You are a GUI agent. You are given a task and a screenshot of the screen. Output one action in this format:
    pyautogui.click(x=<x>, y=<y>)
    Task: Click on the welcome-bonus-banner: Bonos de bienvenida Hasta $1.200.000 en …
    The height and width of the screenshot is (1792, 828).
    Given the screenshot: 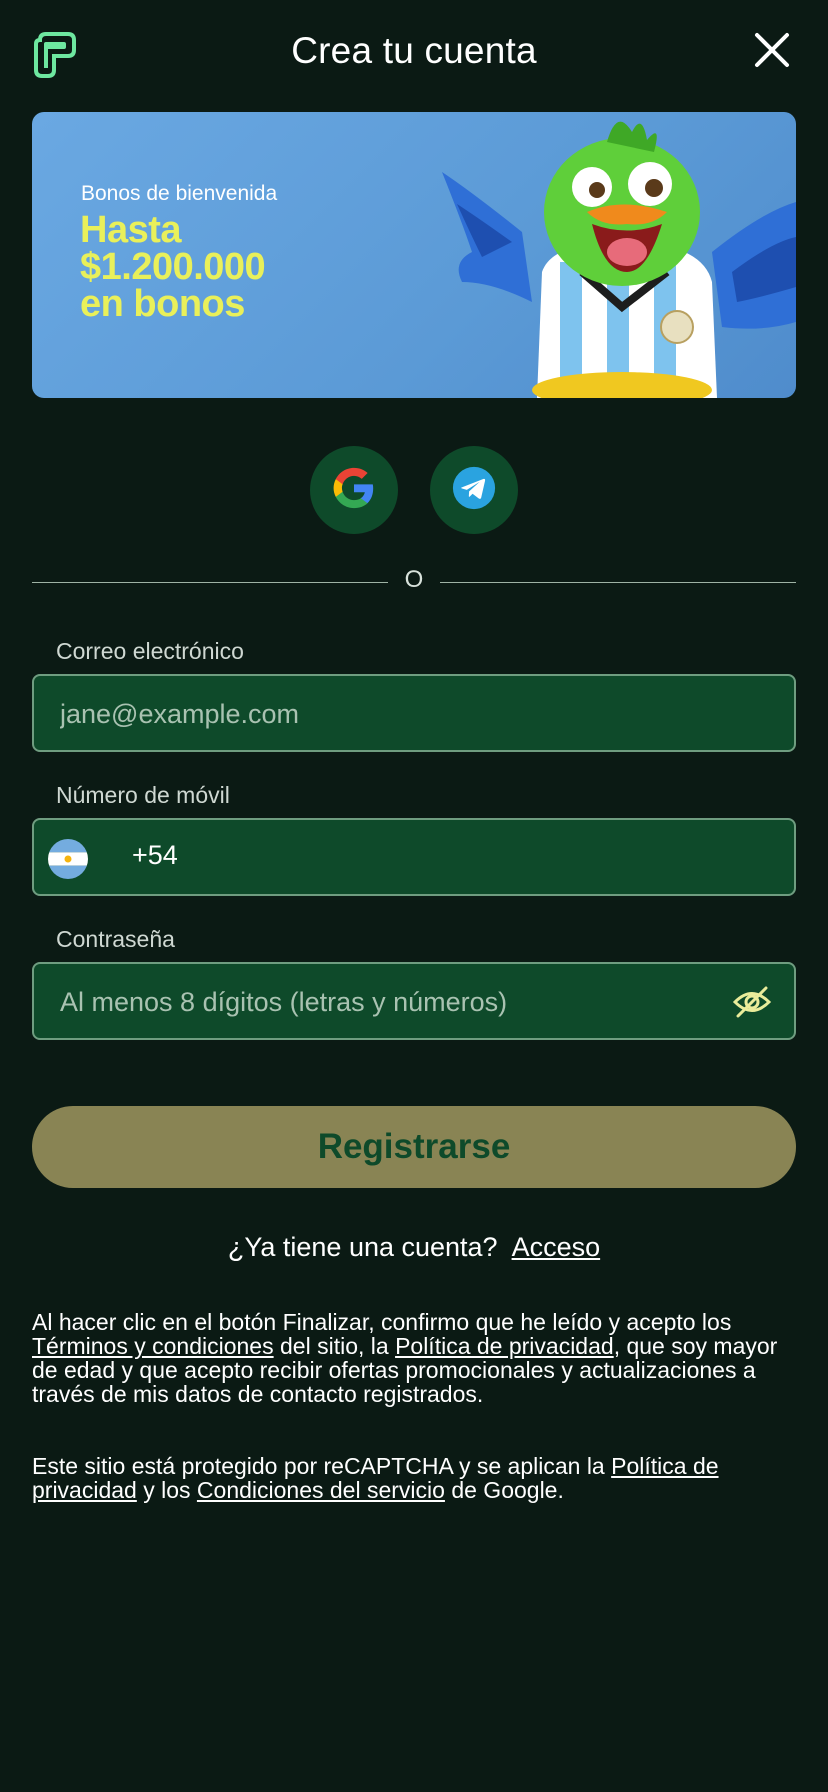 What is the action you would take?
    pyautogui.click(x=414, y=255)
    